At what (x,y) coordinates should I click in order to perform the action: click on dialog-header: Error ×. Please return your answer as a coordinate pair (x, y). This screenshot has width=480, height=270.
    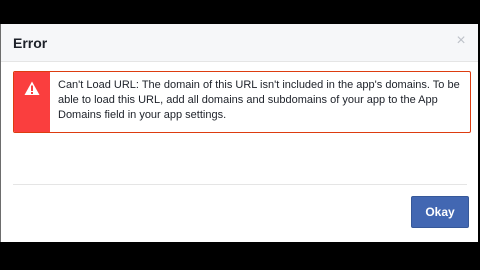
    Looking at the image, I should click on (239, 43).